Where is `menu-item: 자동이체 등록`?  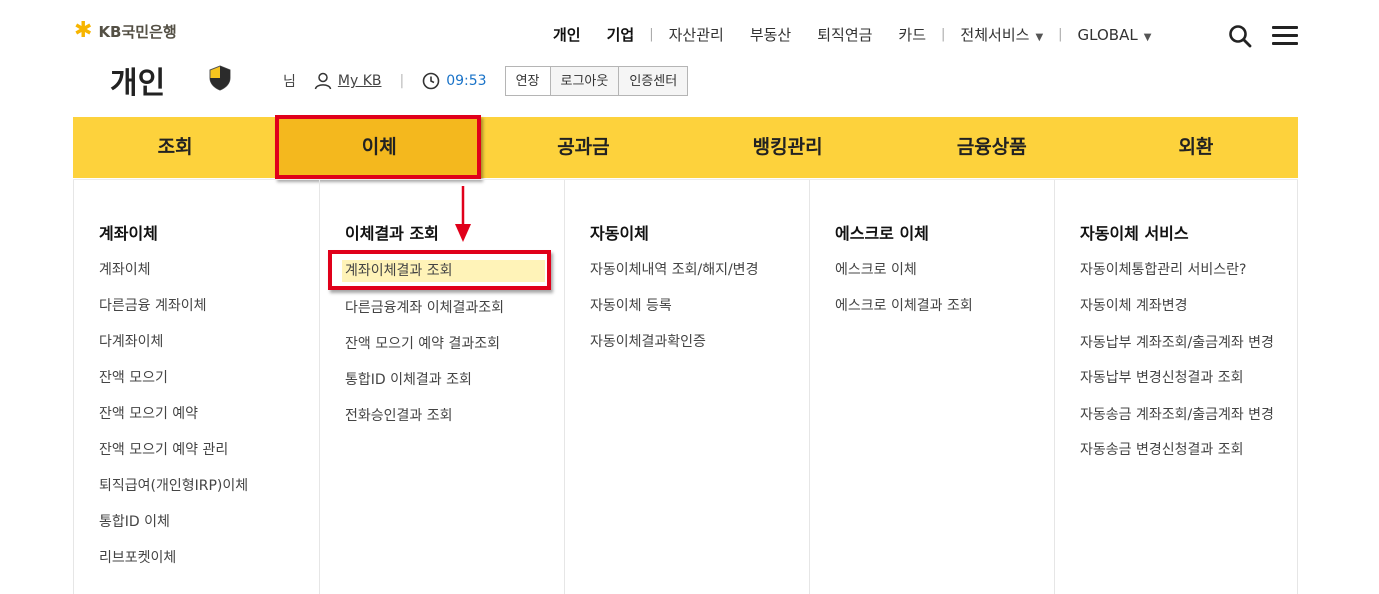 menu-item: 자동이체 등록 is located at coordinates (674, 306).